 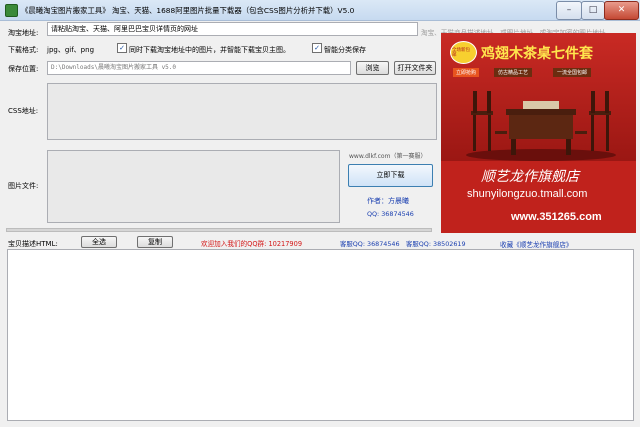 I want to click on image-files-label: 图片文件:, so click(x=23, y=186).